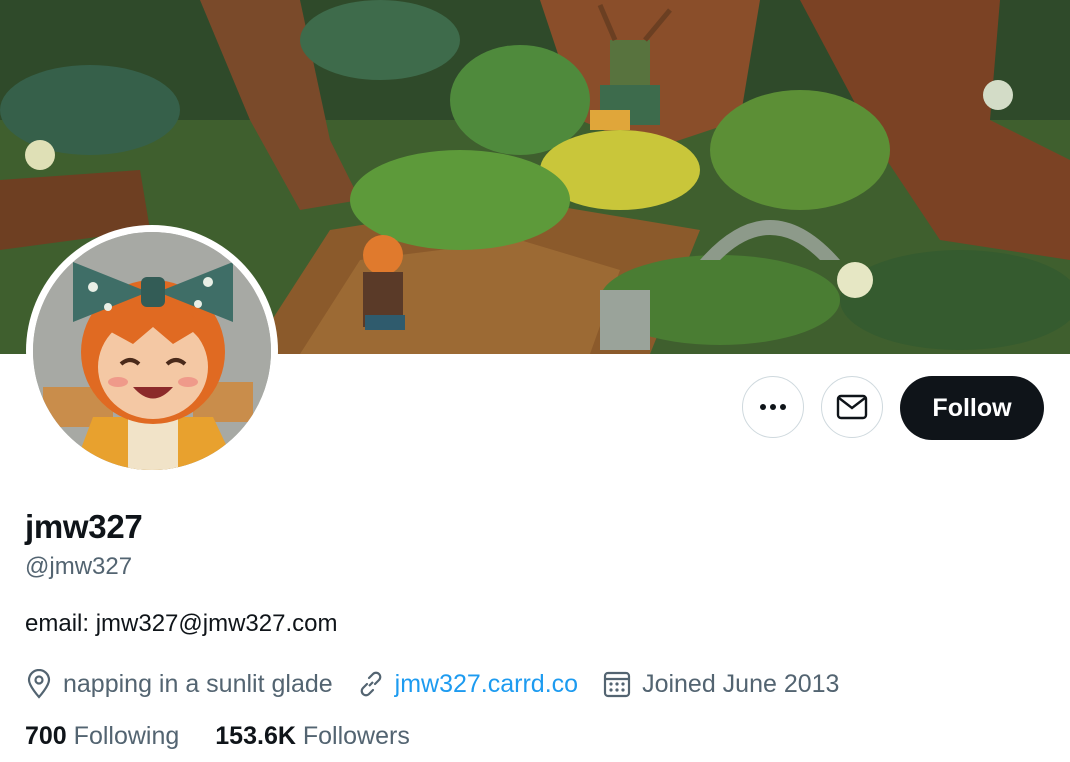 The image size is (1070, 762). I want to click on location-item: napping in a sunlit glade, so click(179, 684).